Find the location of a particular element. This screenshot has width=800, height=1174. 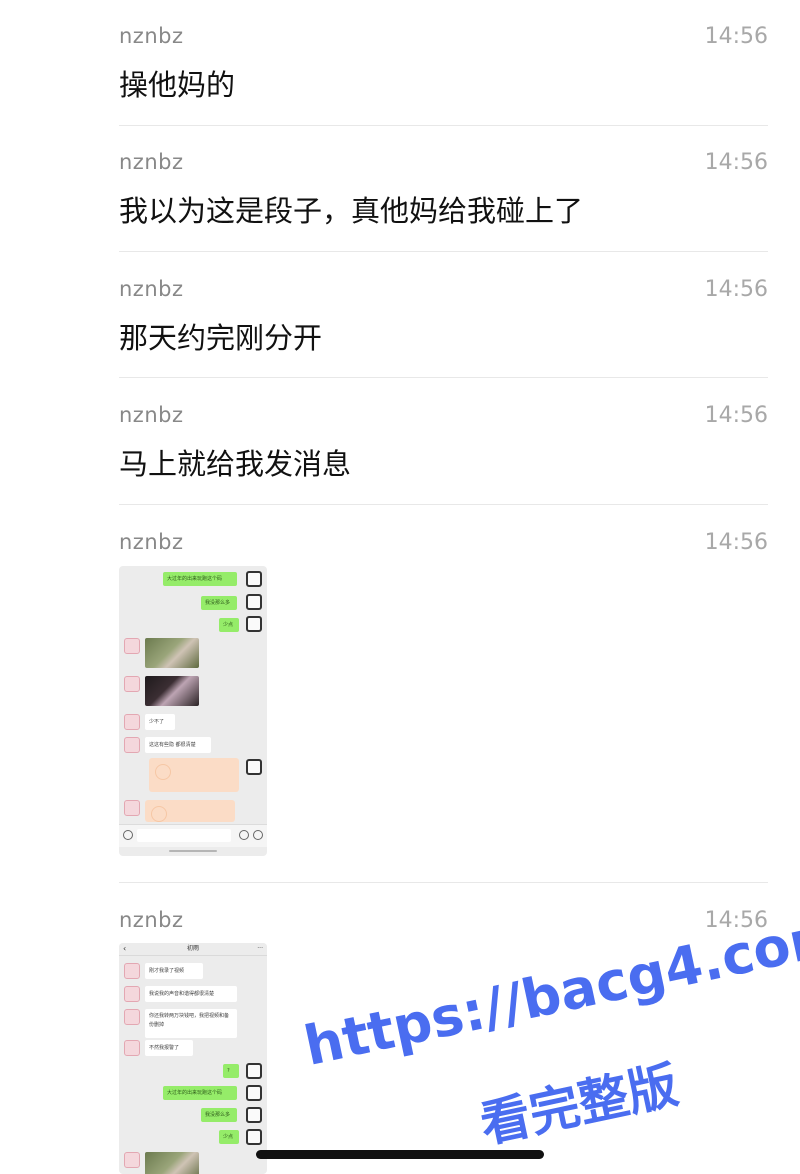

watermark-caption: 看完整版 is located at coordinates (579, 1105).